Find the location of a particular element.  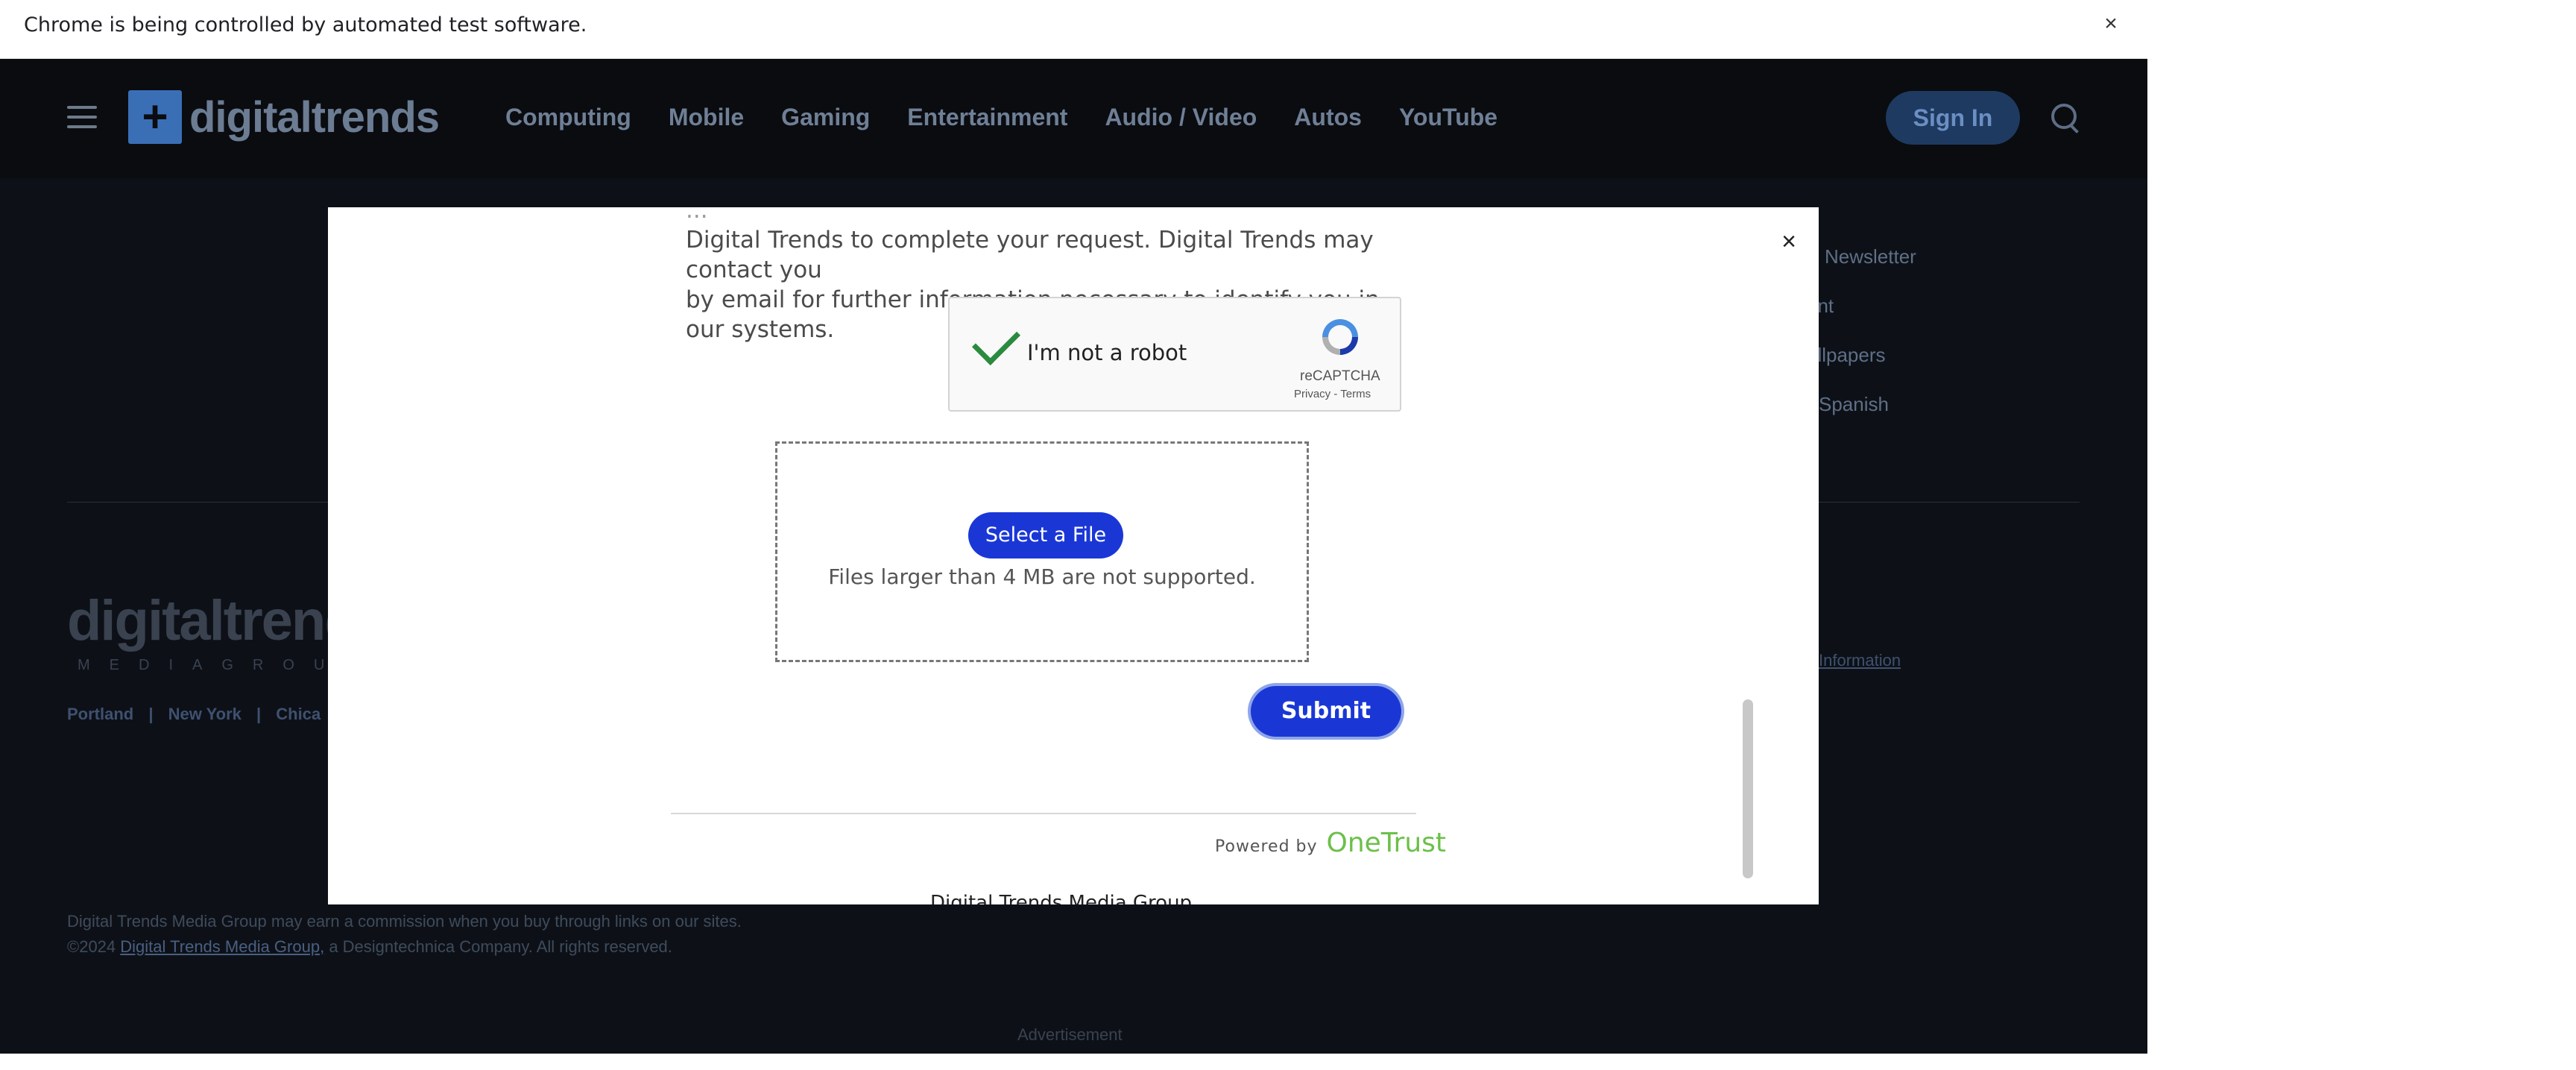

nav-item-mobile: Mobile is located at coordinates (706, 118).